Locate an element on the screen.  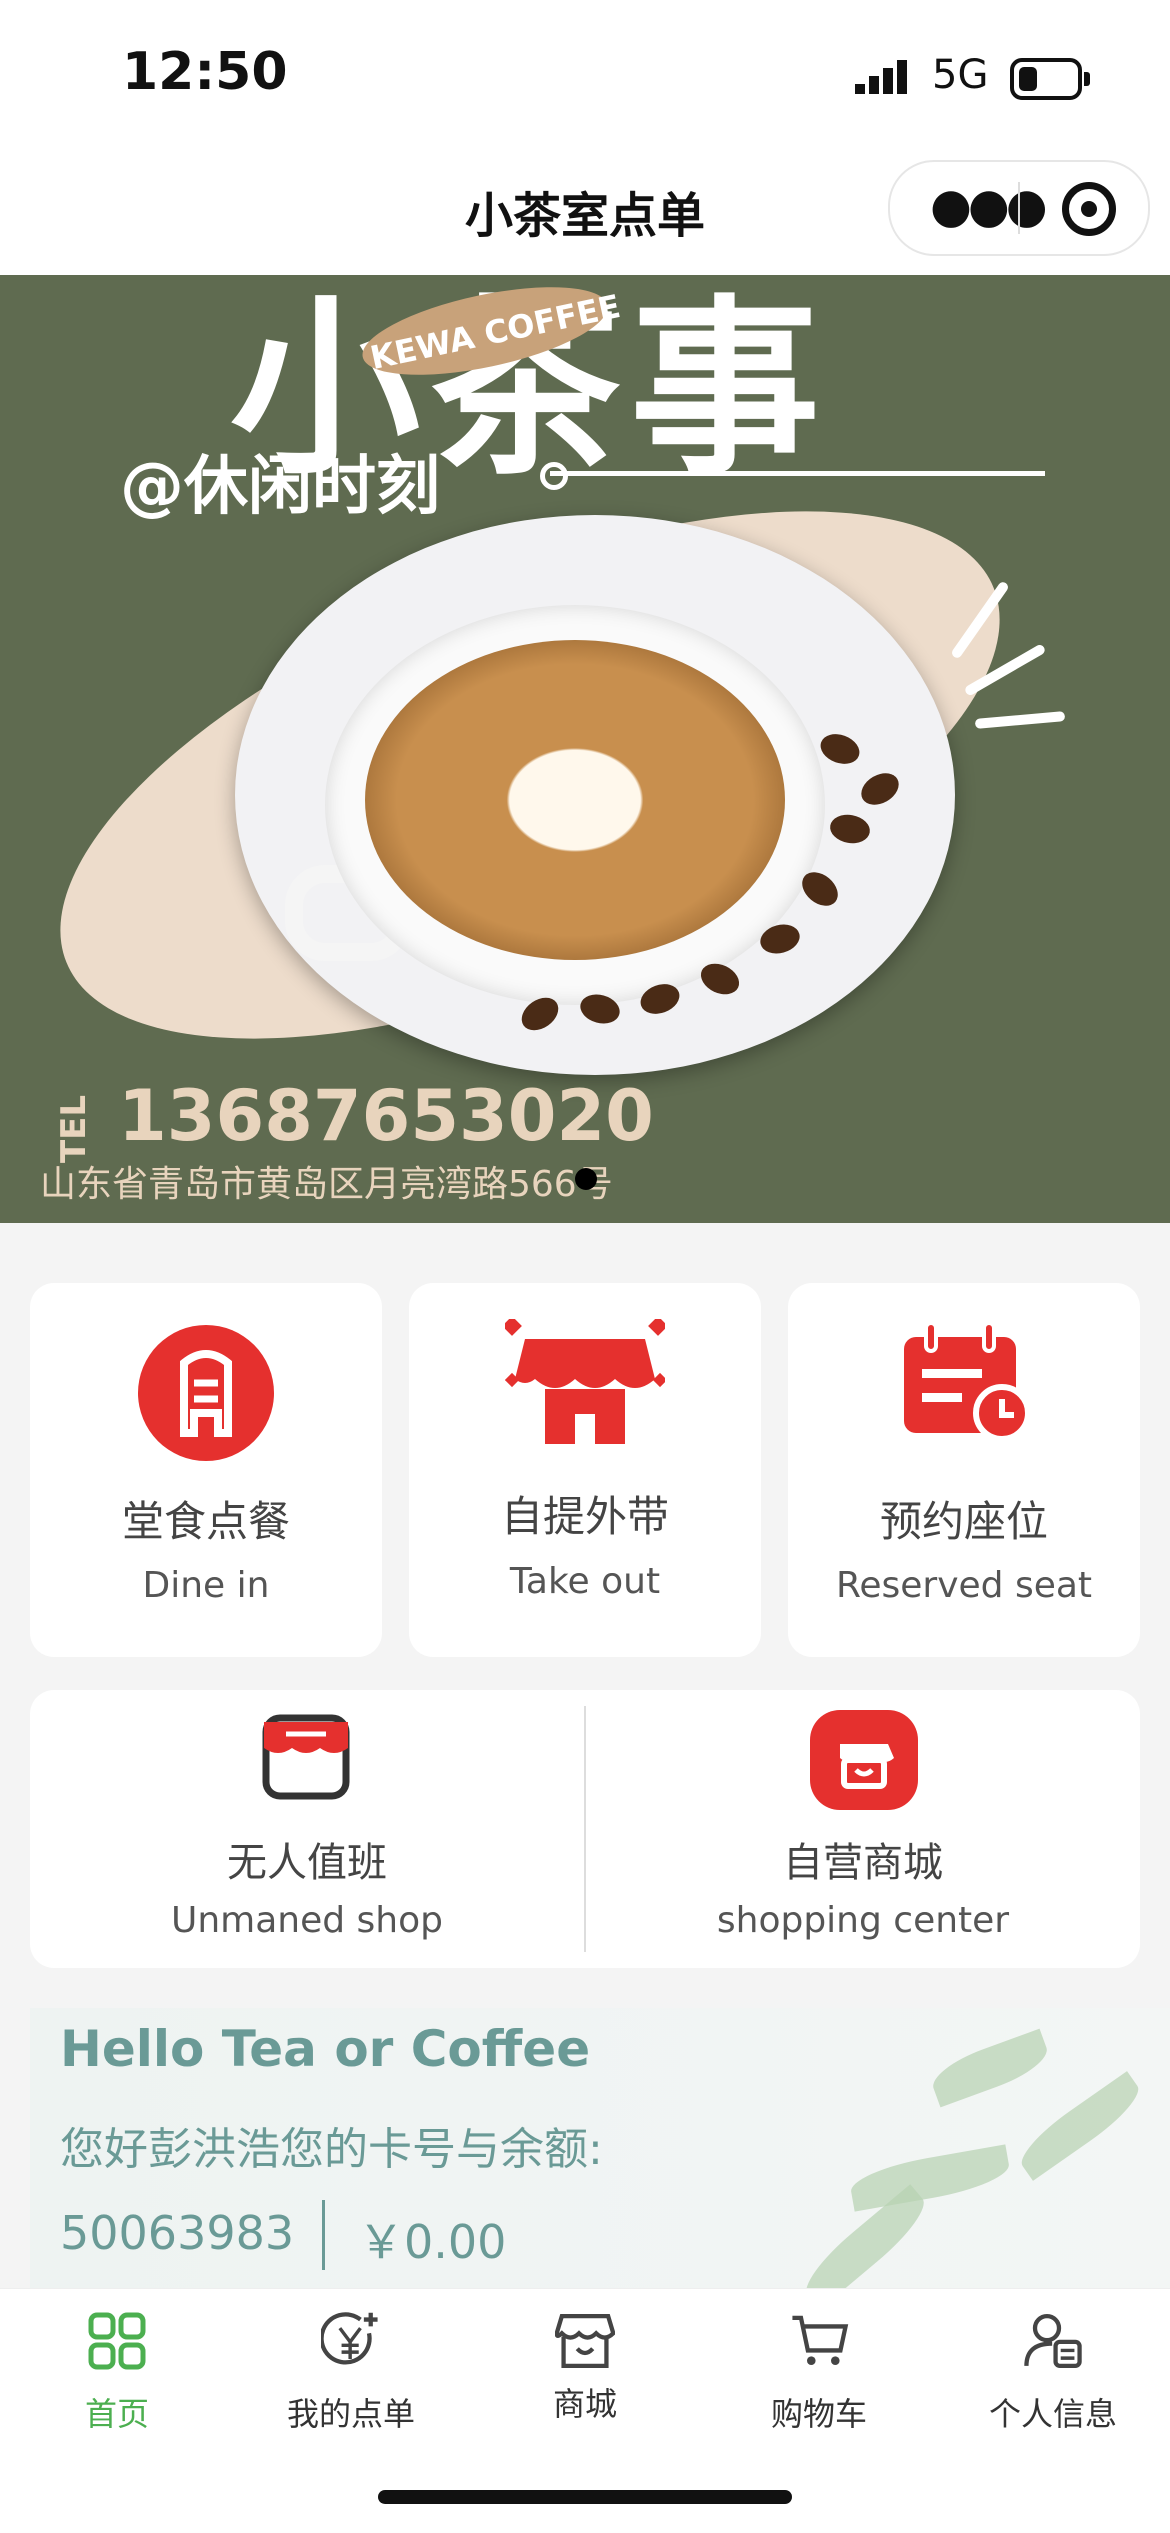
banner-phone: TEL 13687653020 is located at coordinates (347, 1119).